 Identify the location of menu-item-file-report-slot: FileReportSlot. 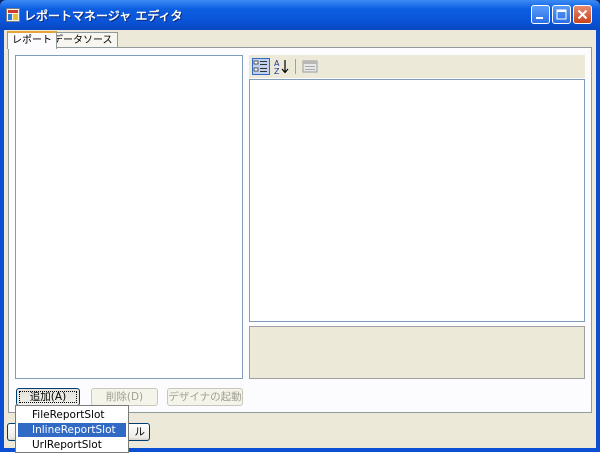
(72, 415).